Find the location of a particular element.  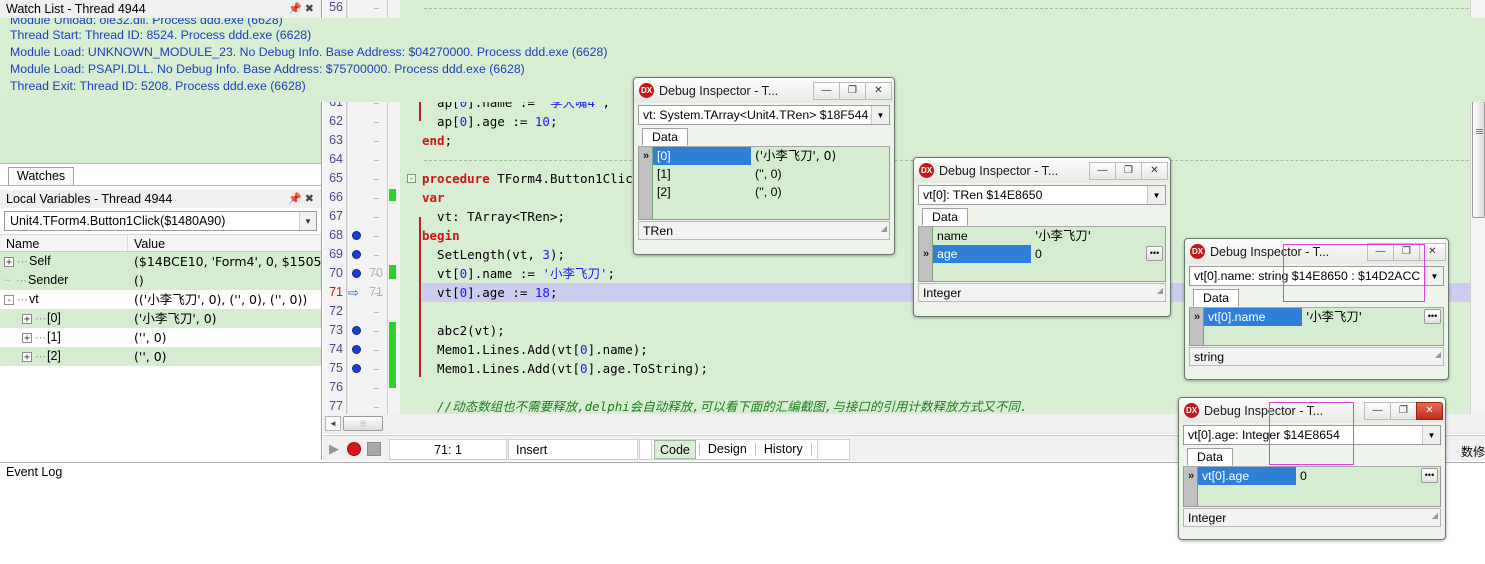

tab-watches: Watches is located at coordinates (41, 176).